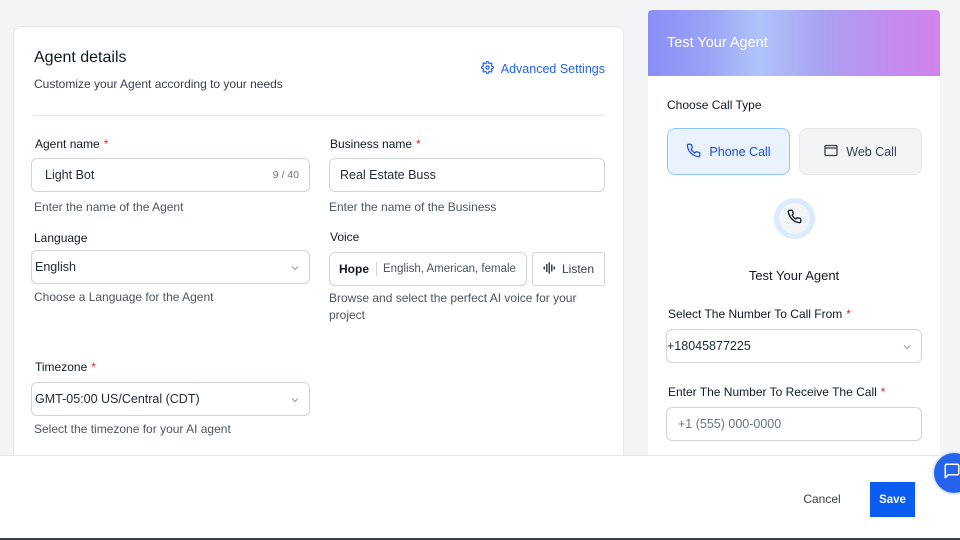 This screenshot has width=960, height=540. Describe the element at coordinates (714, 105) in the screenshot. I see `call-type-label: Choose Call Type` at that location.